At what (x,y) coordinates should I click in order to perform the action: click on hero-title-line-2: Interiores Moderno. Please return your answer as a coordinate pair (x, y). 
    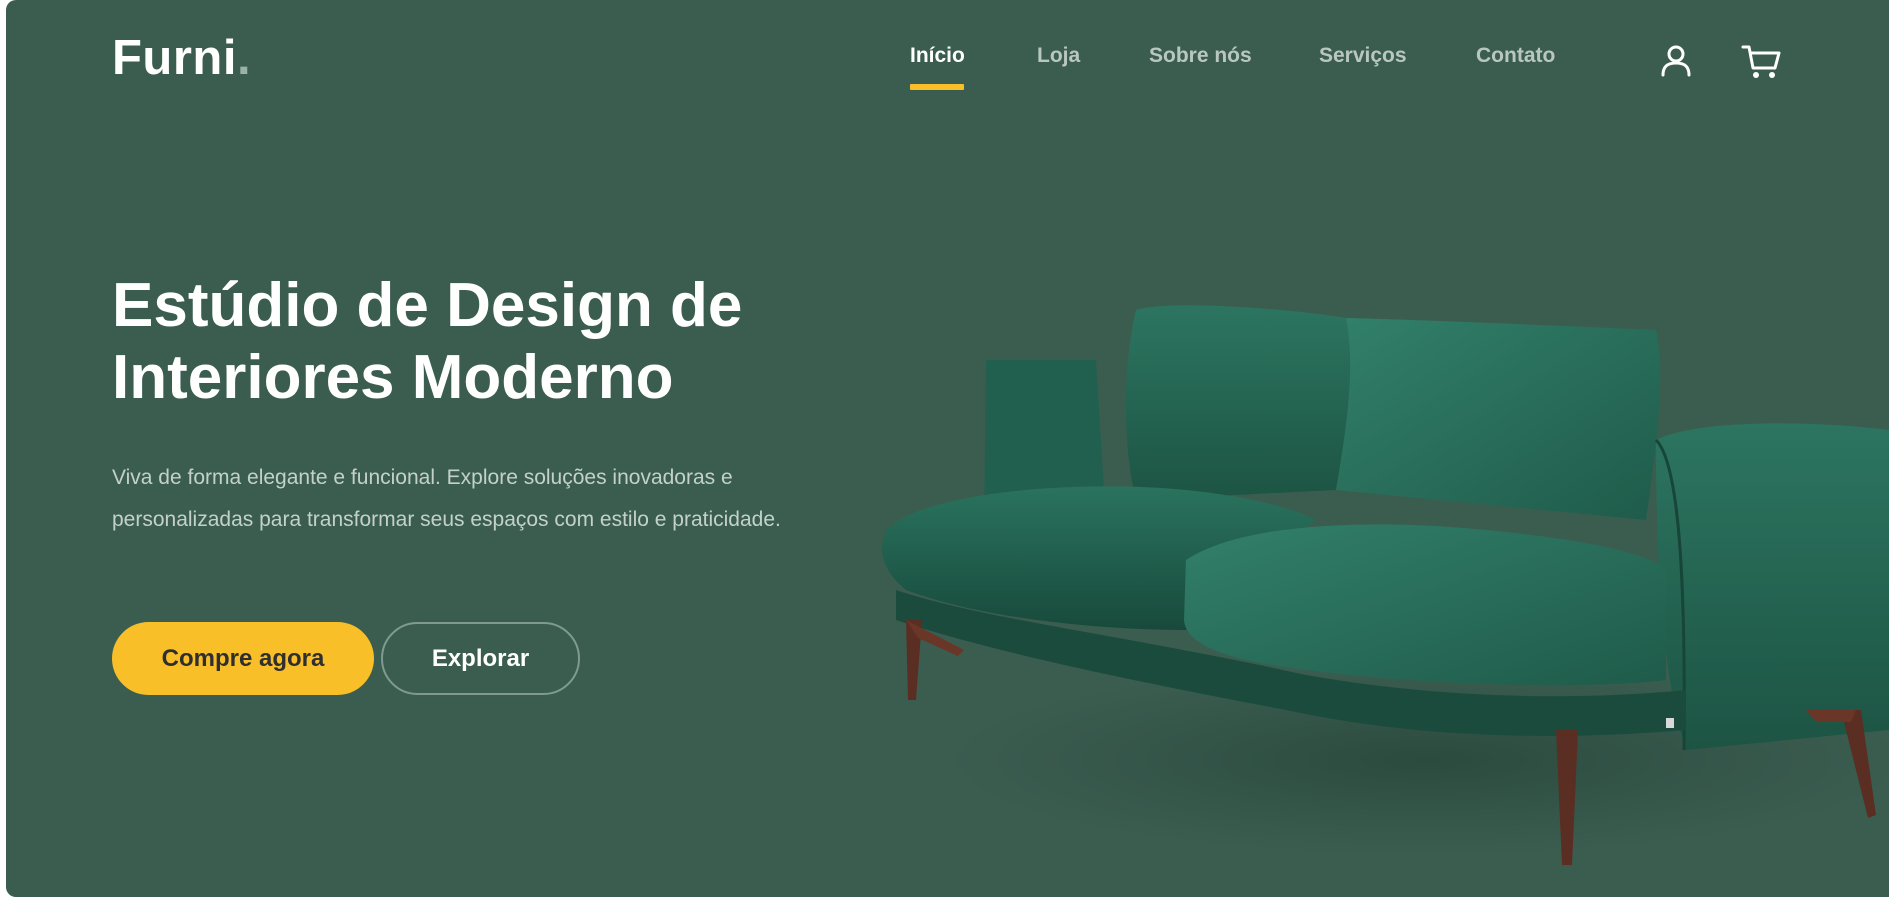
    Looking at the image, I should click on (393, 377).